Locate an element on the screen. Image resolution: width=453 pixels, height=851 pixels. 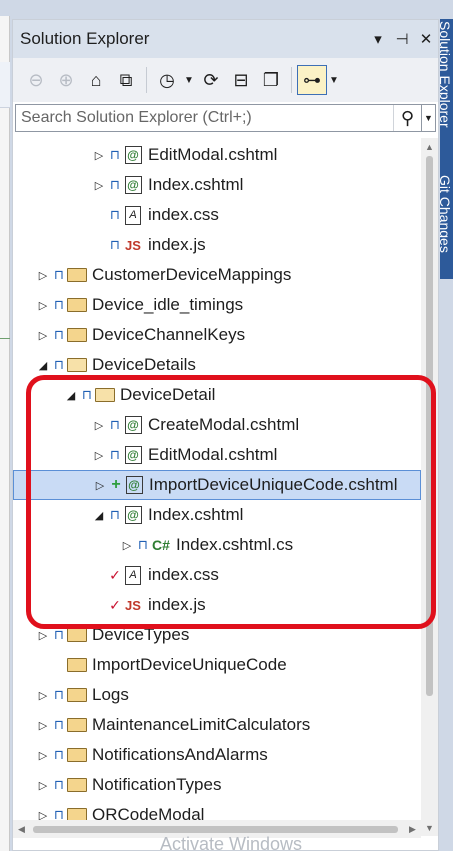
tree-item: ▷ ⊓ NotificationTypes is located at coordinates (217, 785).